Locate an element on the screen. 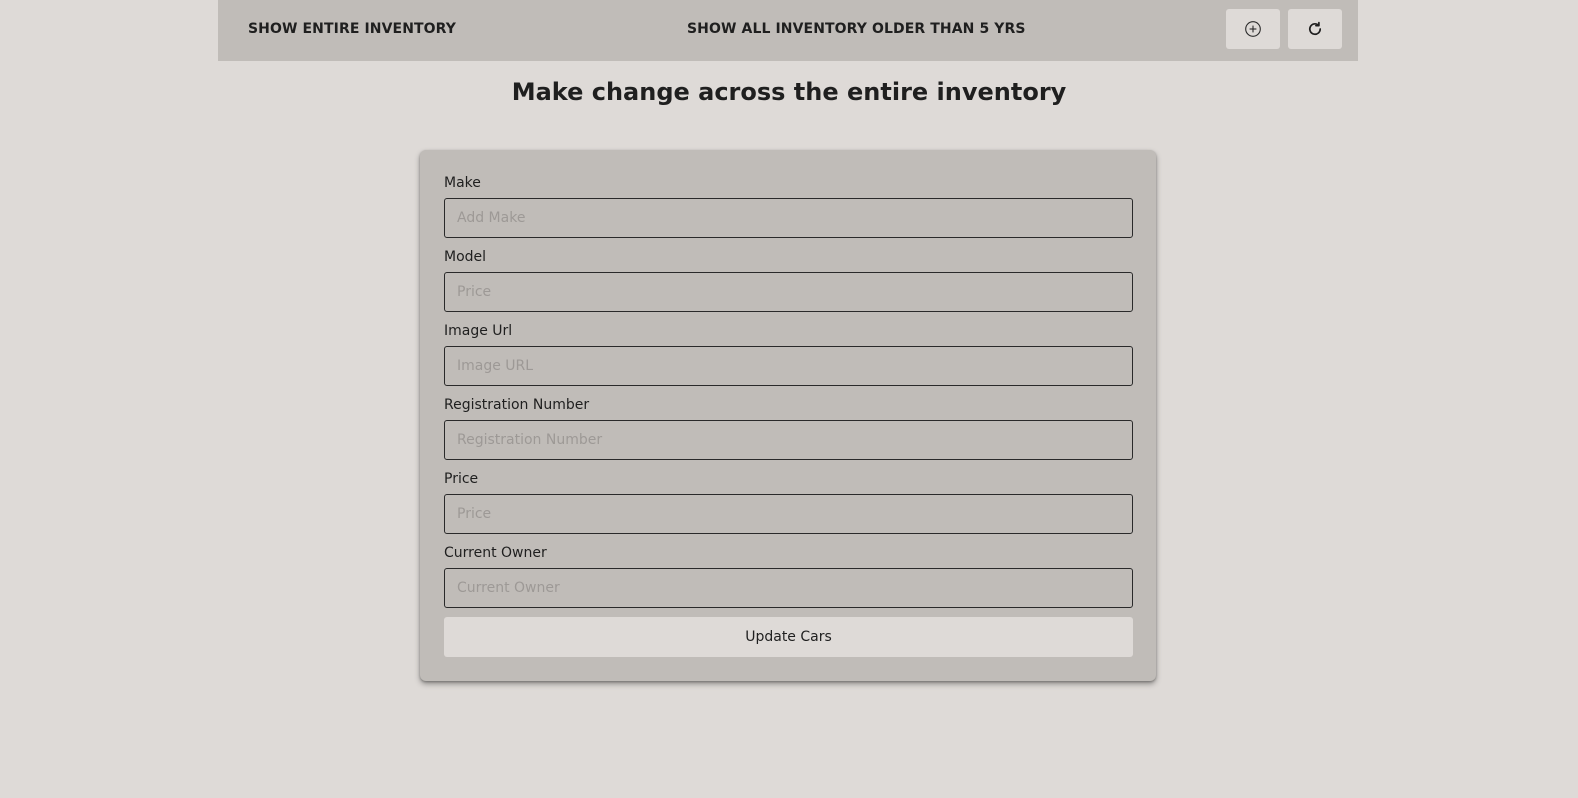  price-input is located at coordinates (788, 514).